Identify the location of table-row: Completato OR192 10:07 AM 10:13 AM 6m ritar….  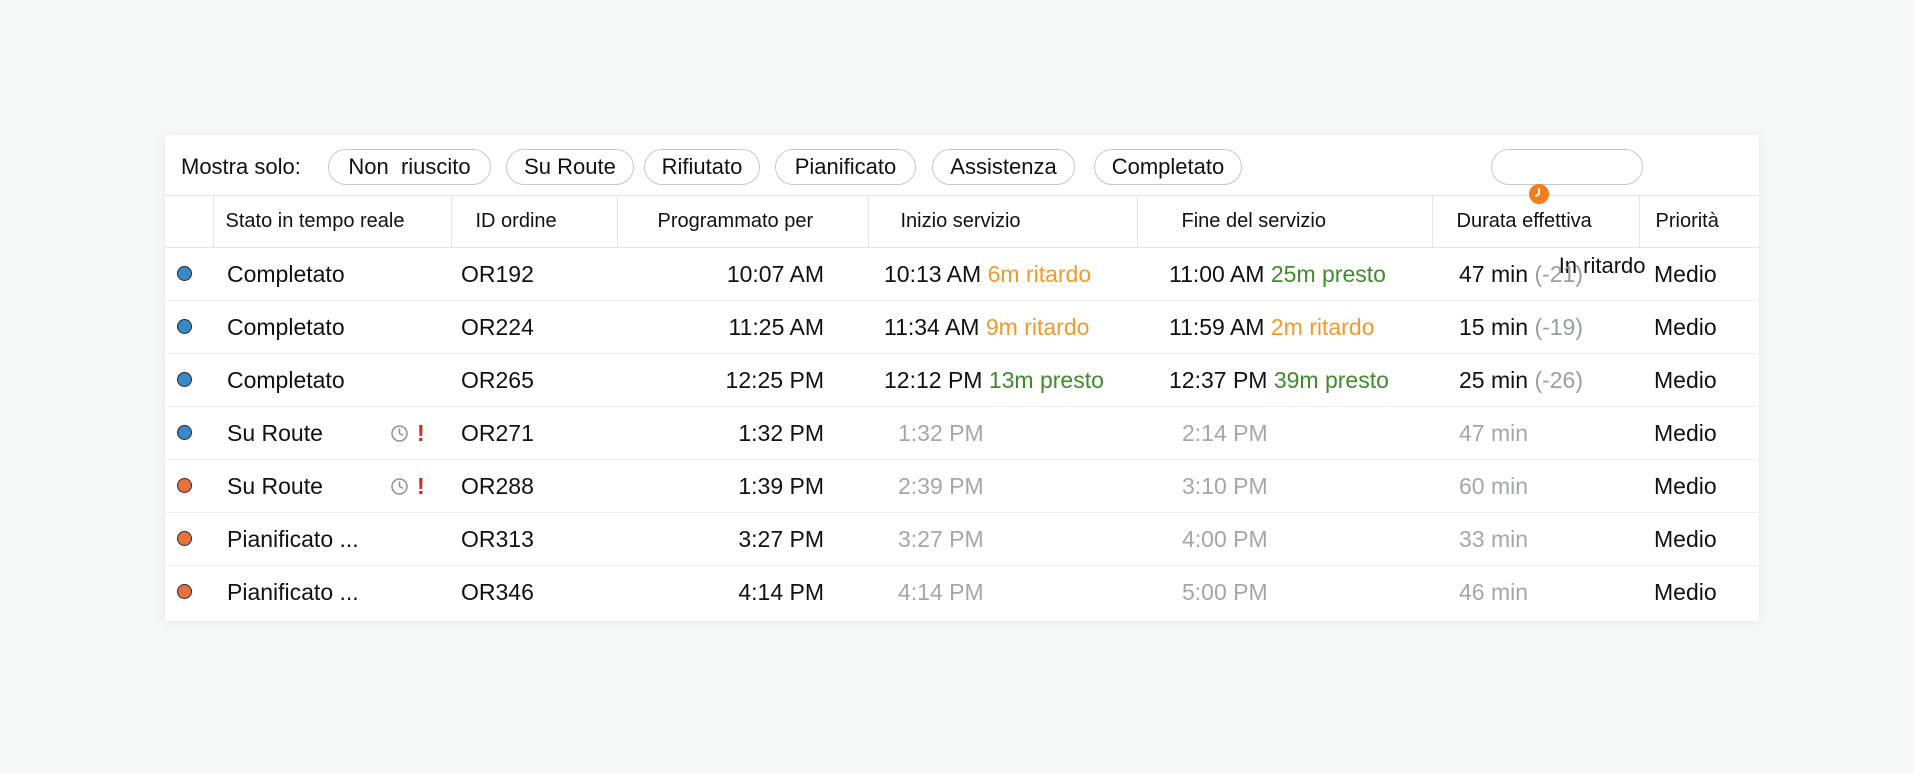
(962, 274).